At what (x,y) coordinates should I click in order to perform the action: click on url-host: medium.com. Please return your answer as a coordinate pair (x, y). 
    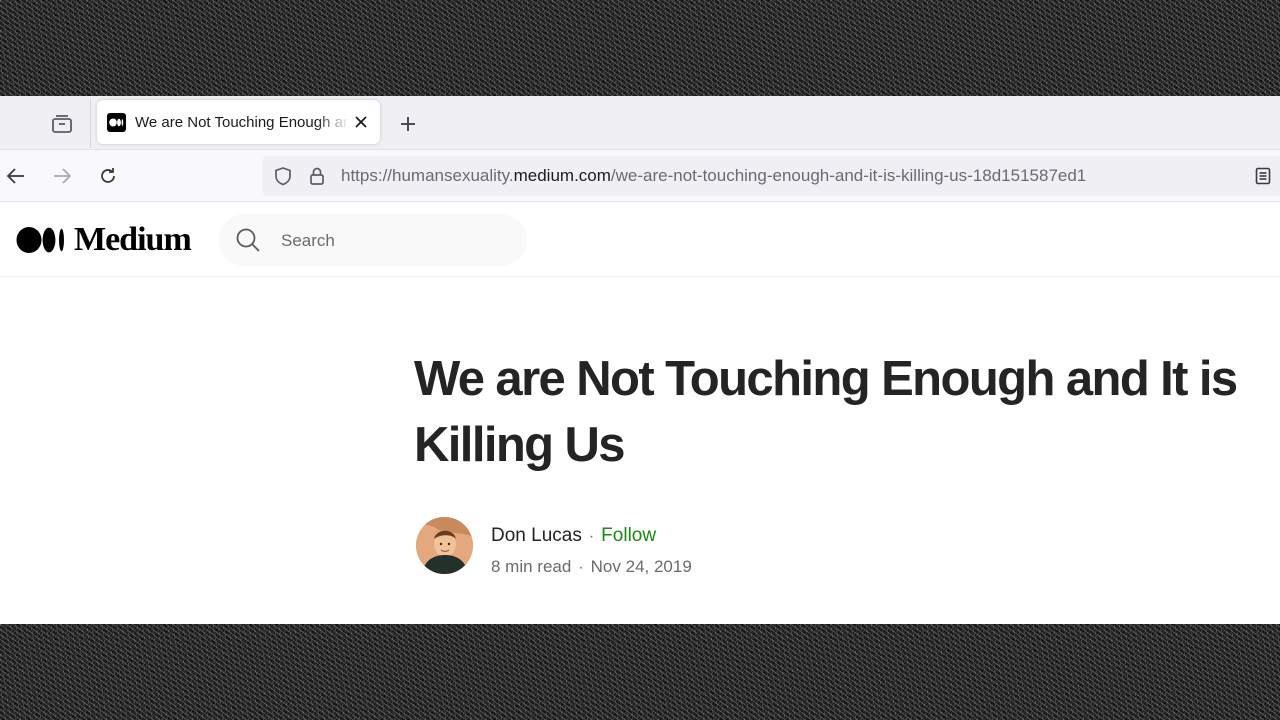
    Looking at the image, I should click on (562, 175).